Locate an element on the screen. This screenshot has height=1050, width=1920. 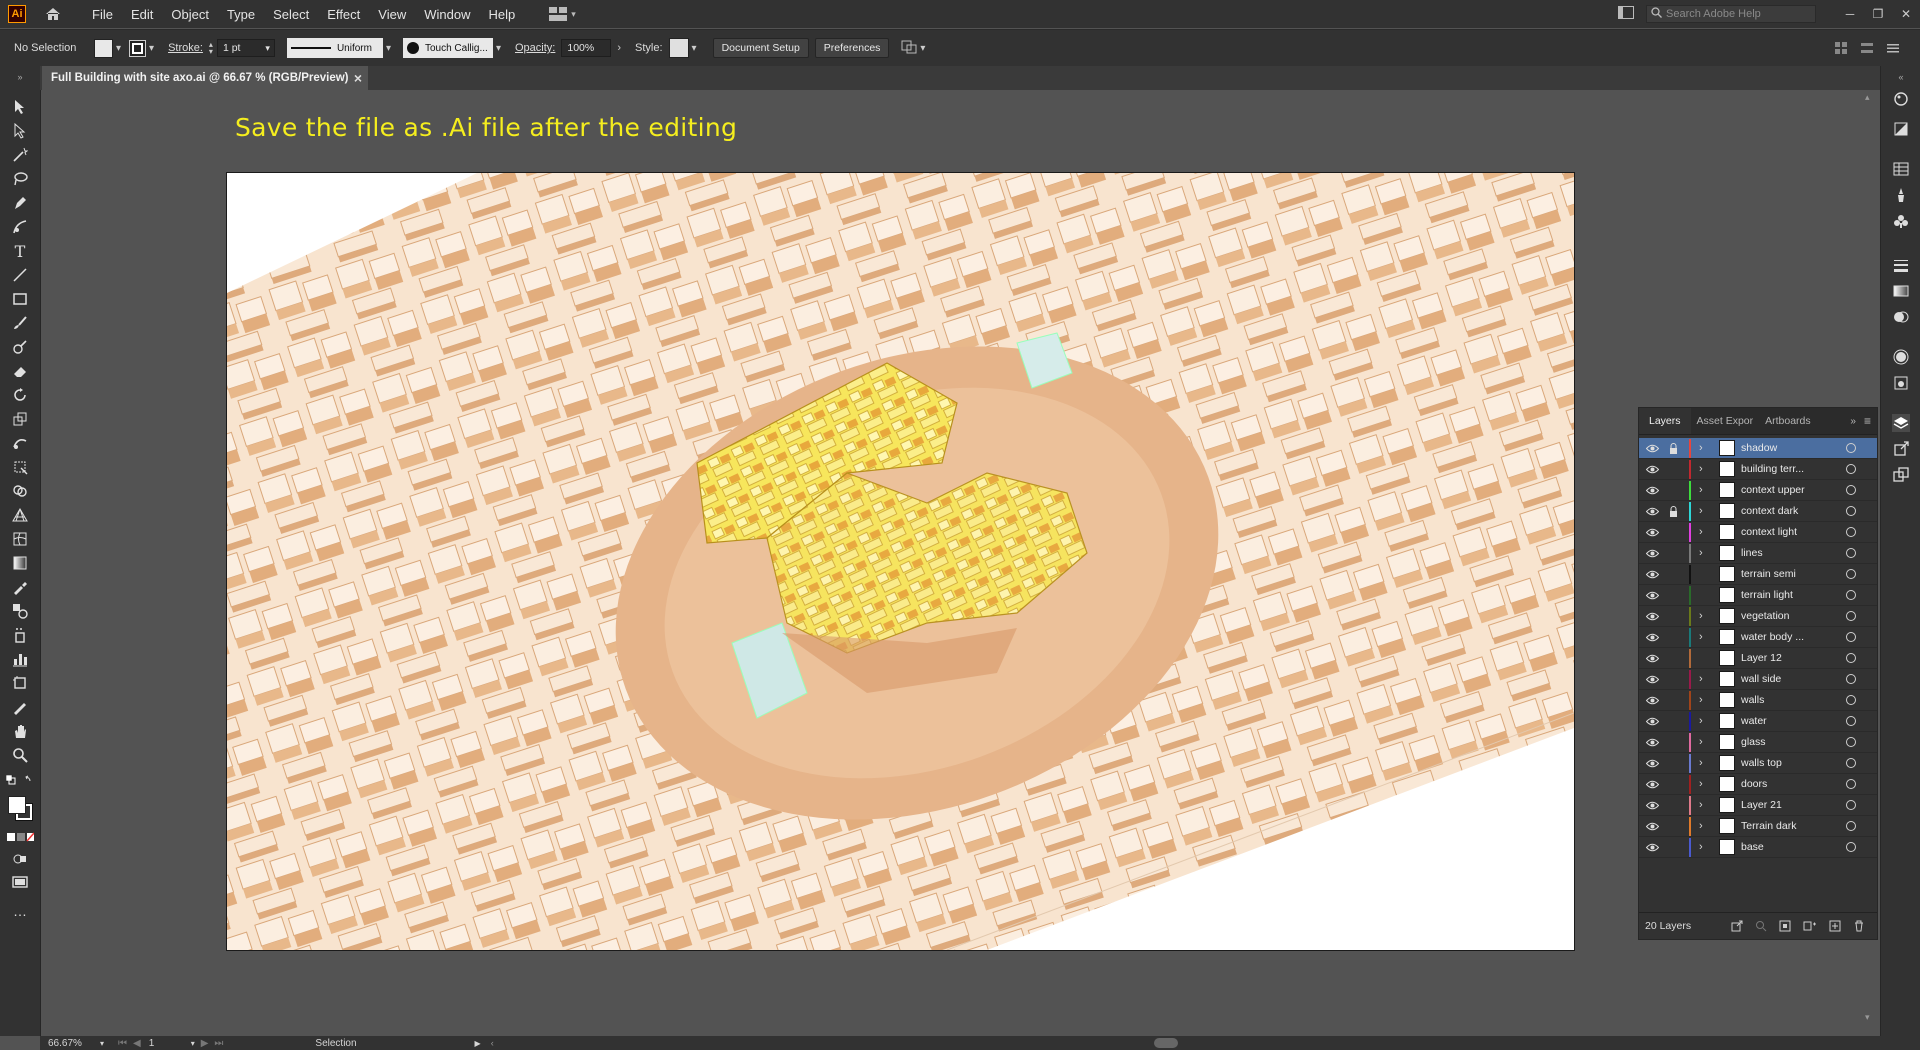
stroke-weight-input: 1 pt ▾ is located at coordinates (245, 48).